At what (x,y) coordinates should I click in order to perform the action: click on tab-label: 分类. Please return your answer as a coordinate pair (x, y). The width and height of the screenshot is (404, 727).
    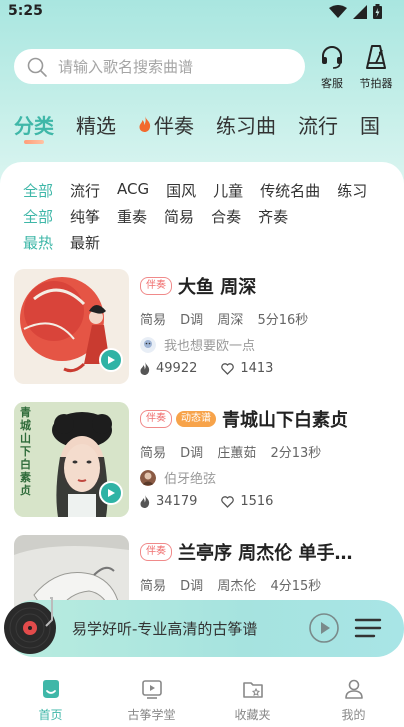
    Looking at the image, I should click on (34, 125).